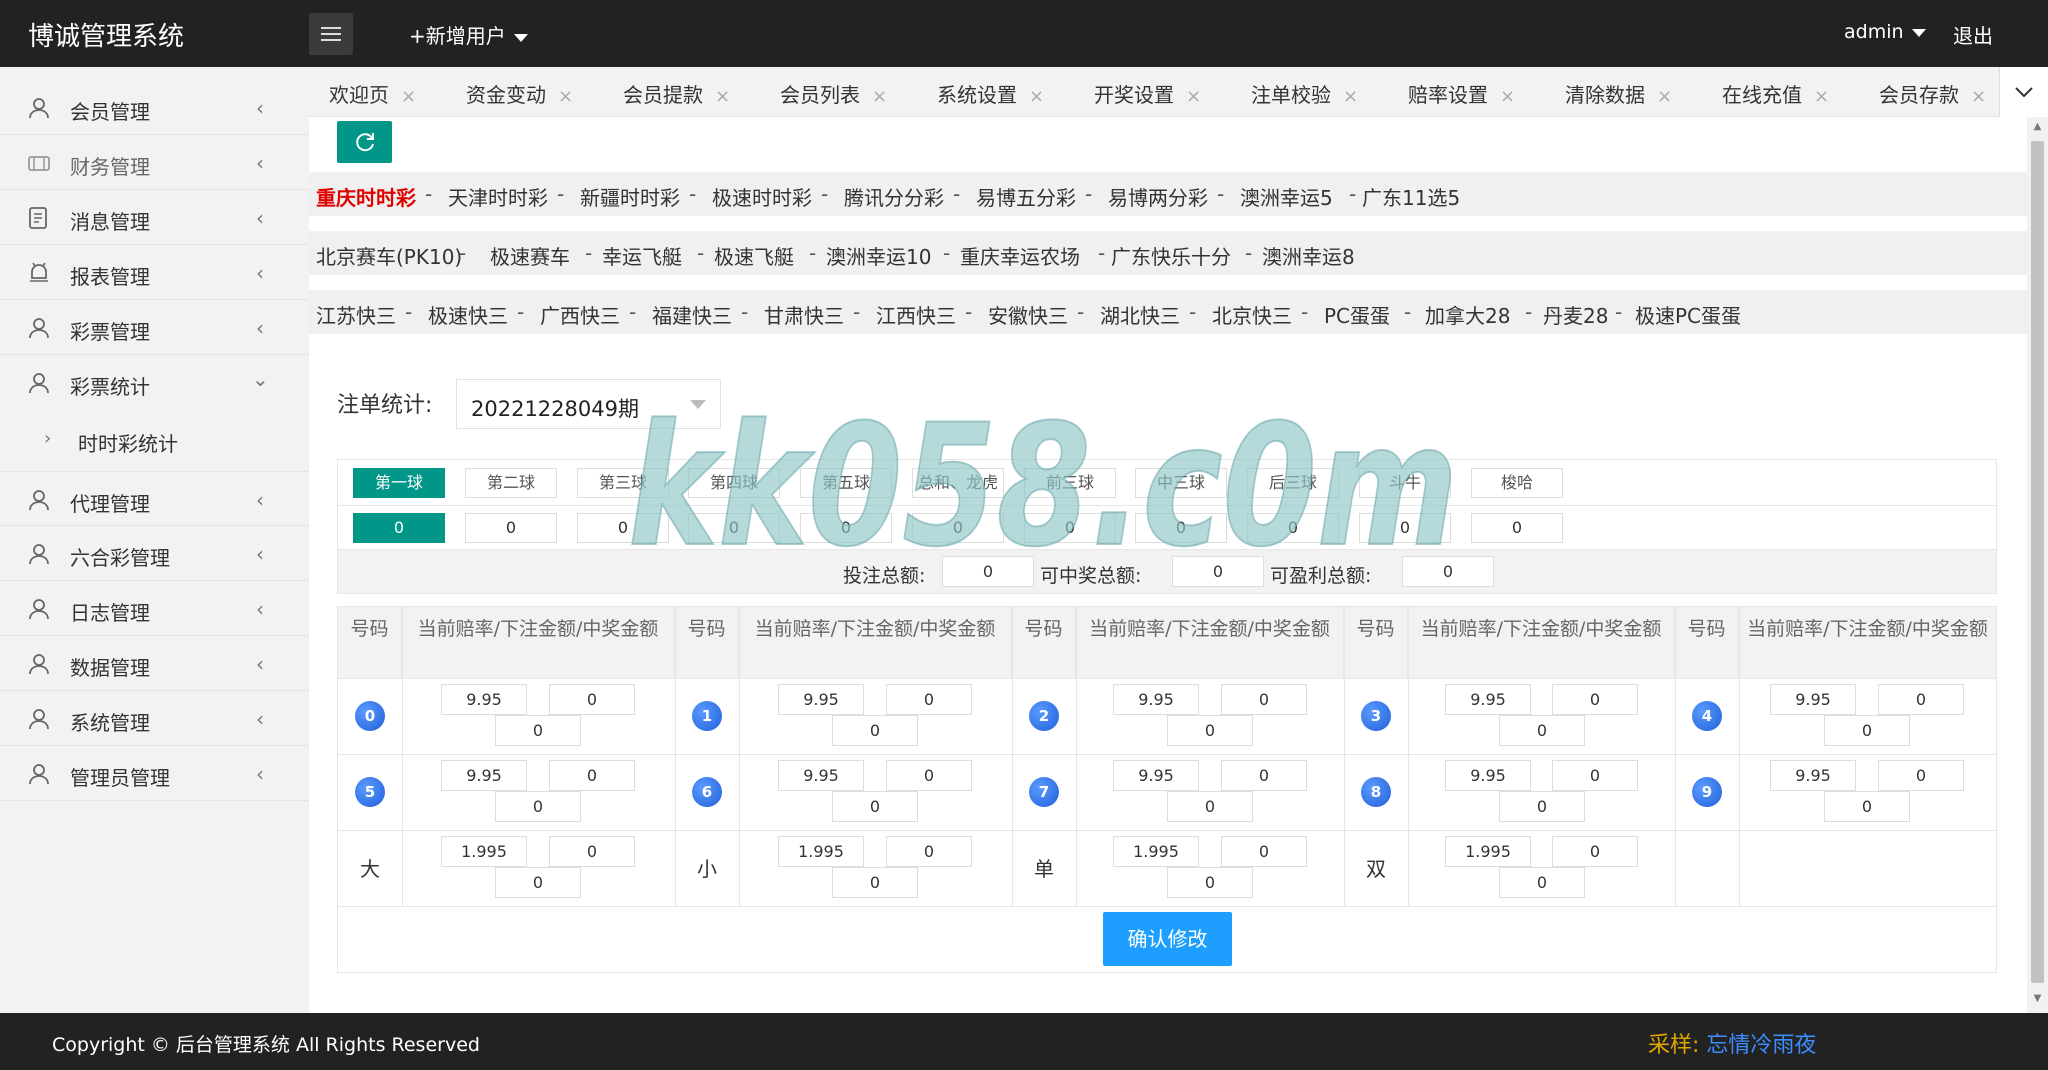 The height and width of the screenshot is (1070, 2048). Describe the element at coordinates (1286, 196) in the screenshot. I see `lottery-link: 澳洲幸运5` at that location.